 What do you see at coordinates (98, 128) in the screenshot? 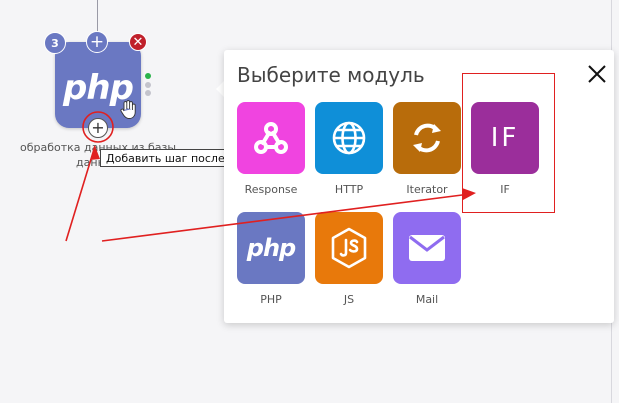
I see `add-step-after-button: +` at bounding box center [98, 128].